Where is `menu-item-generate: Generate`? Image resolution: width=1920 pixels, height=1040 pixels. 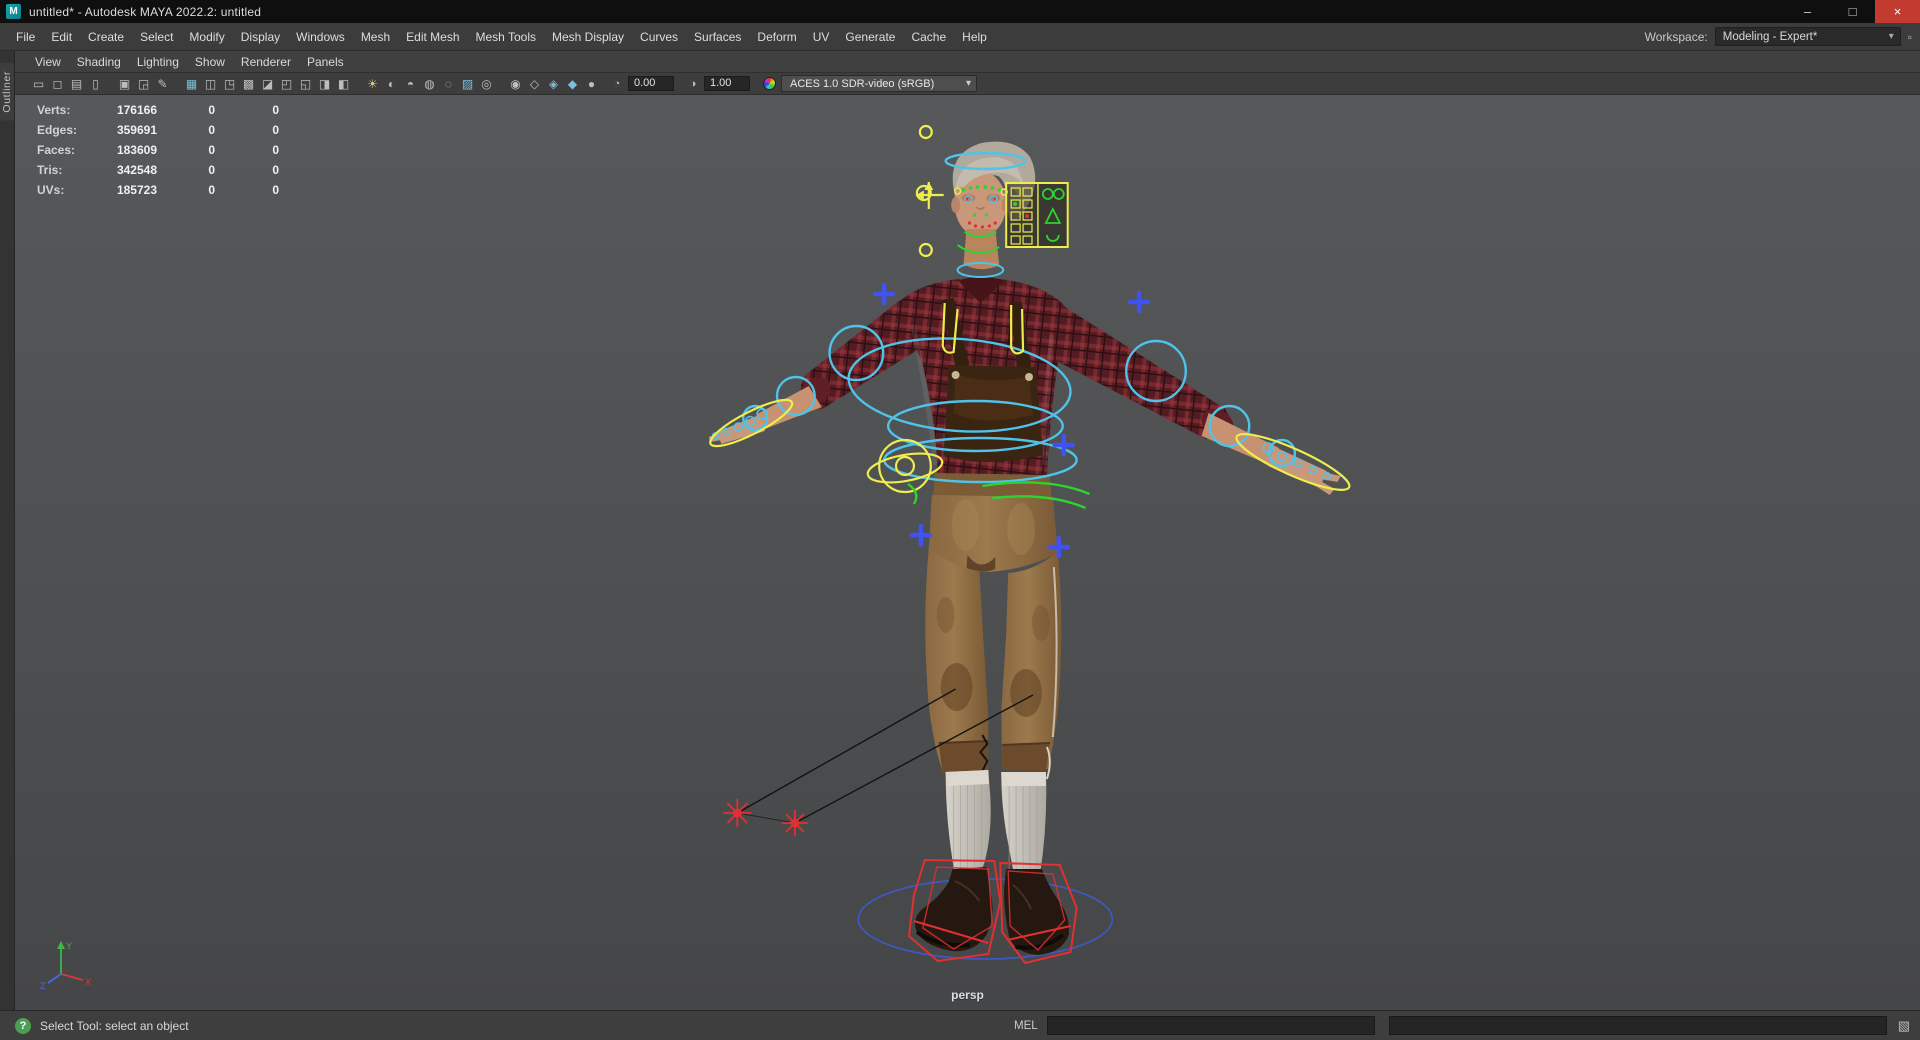 menu-item-generate: Generate is located at coordinates (870, 37).